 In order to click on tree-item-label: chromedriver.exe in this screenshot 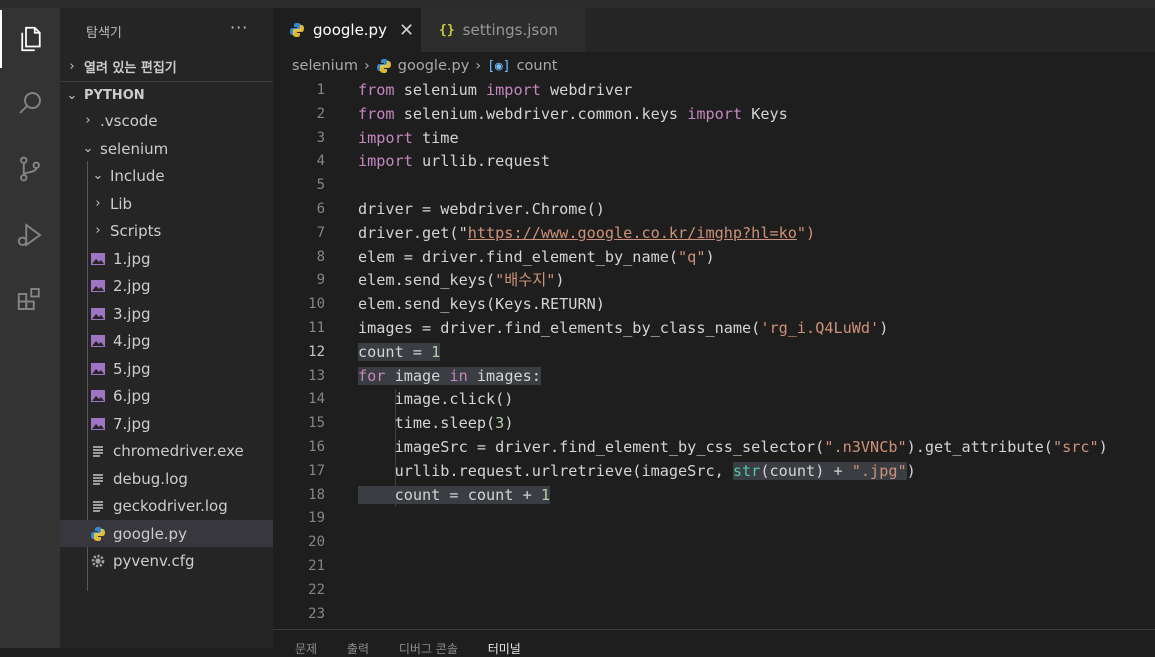, I will do `click(178, 450)`.